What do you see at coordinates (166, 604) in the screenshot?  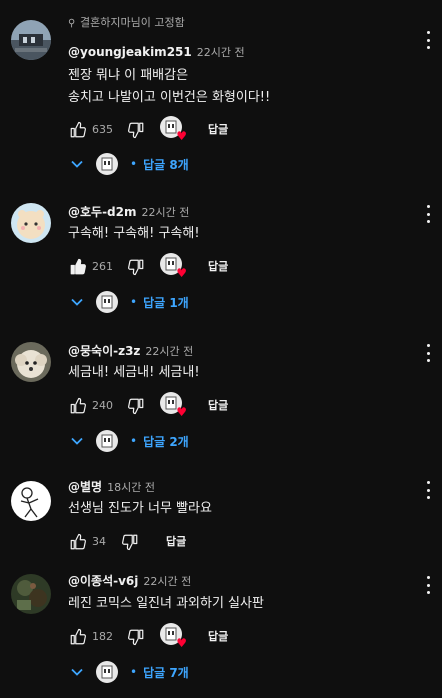 I see `comment-text: 레진 코믹스 일진녀 과외하기 실사판` at bounding box center [166, 604].